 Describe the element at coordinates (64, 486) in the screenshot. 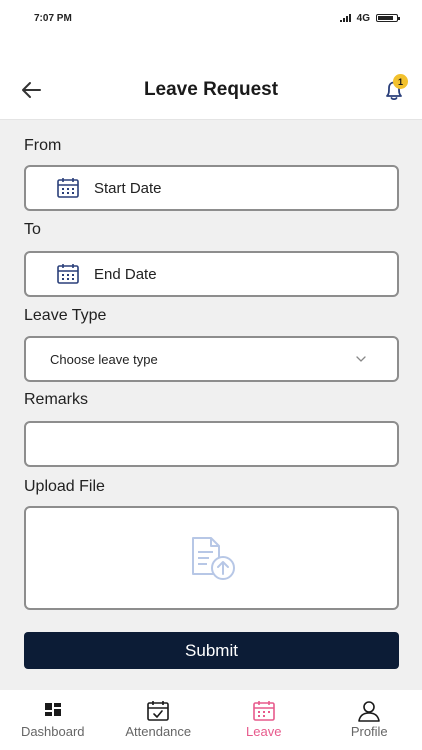

I see `upload-file-label: Upload File` at that location.